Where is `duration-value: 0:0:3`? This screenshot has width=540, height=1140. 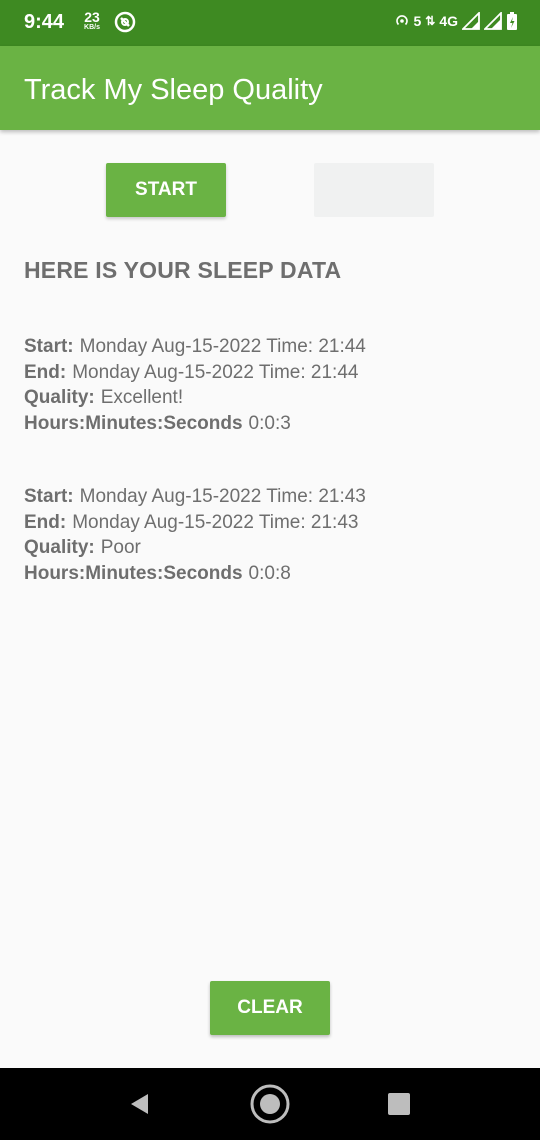 duration-value: 0:0:3 is located at coordinates (269, 423).